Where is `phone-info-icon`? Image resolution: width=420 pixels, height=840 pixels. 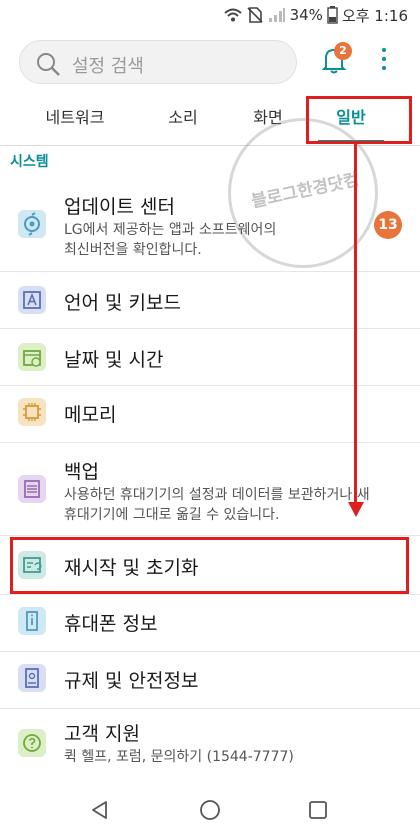 phone-info-icon is located at coordinates (32, 621).